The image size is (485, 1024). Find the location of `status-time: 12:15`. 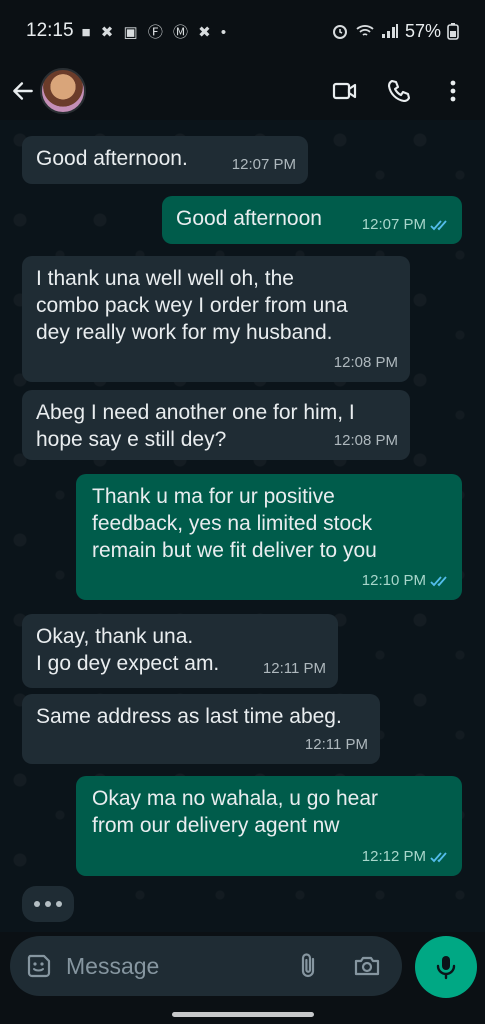

status-time: 12:15 is located at coordinates (50, 30).